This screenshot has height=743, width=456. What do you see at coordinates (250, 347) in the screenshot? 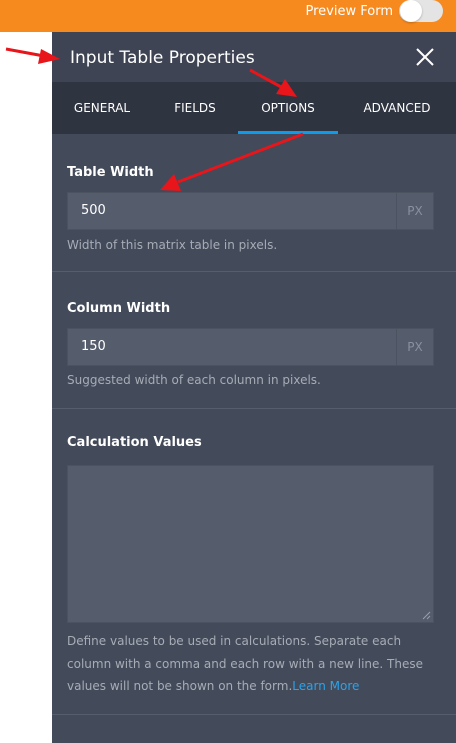
I see `column-width-input: 150 PX` at bounding box center [250, 347].